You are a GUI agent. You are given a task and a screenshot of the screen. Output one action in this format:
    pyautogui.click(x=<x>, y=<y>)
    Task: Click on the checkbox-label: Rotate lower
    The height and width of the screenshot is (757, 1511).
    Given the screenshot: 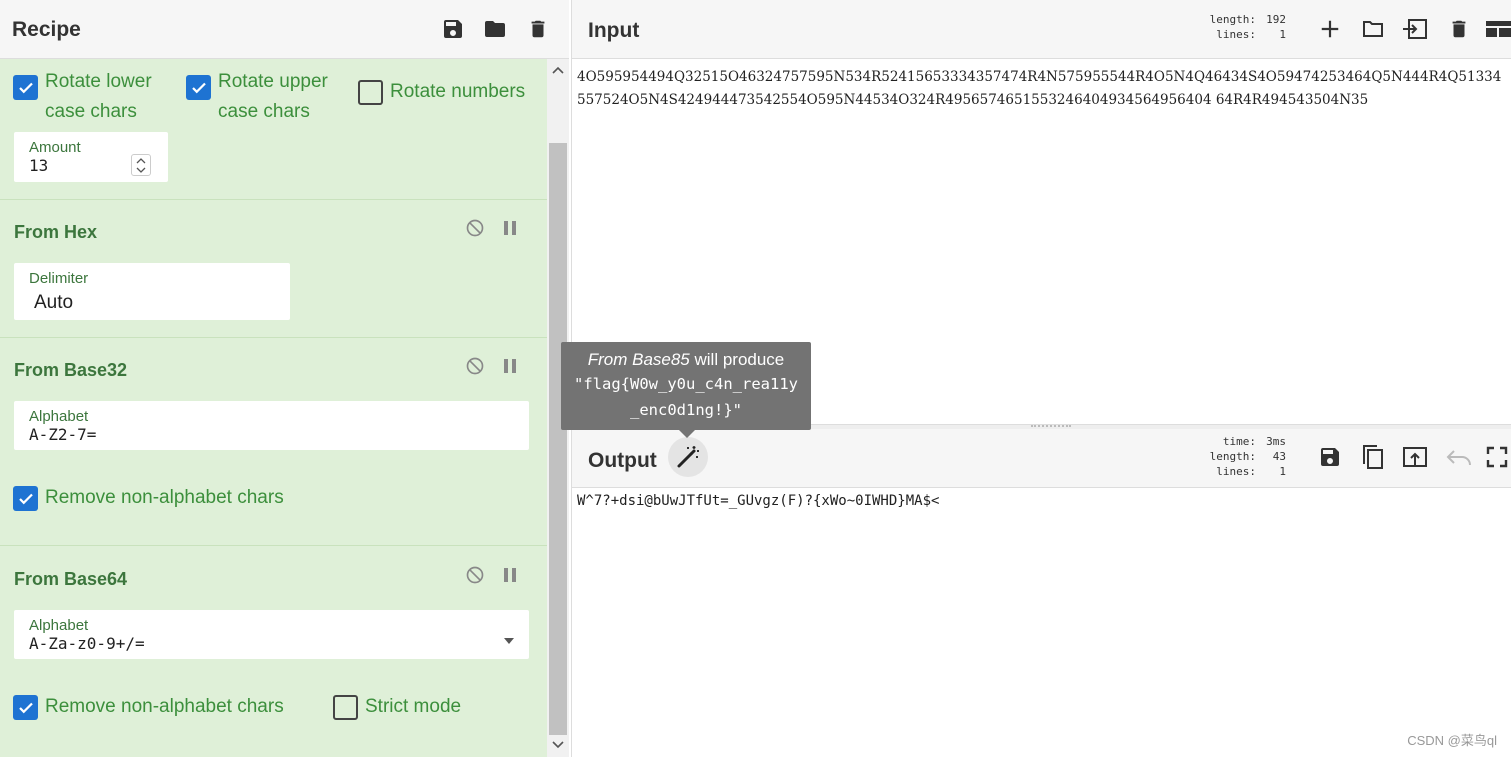 What is the action you would take?
    pyautogui.click(x=98, y=81)
    